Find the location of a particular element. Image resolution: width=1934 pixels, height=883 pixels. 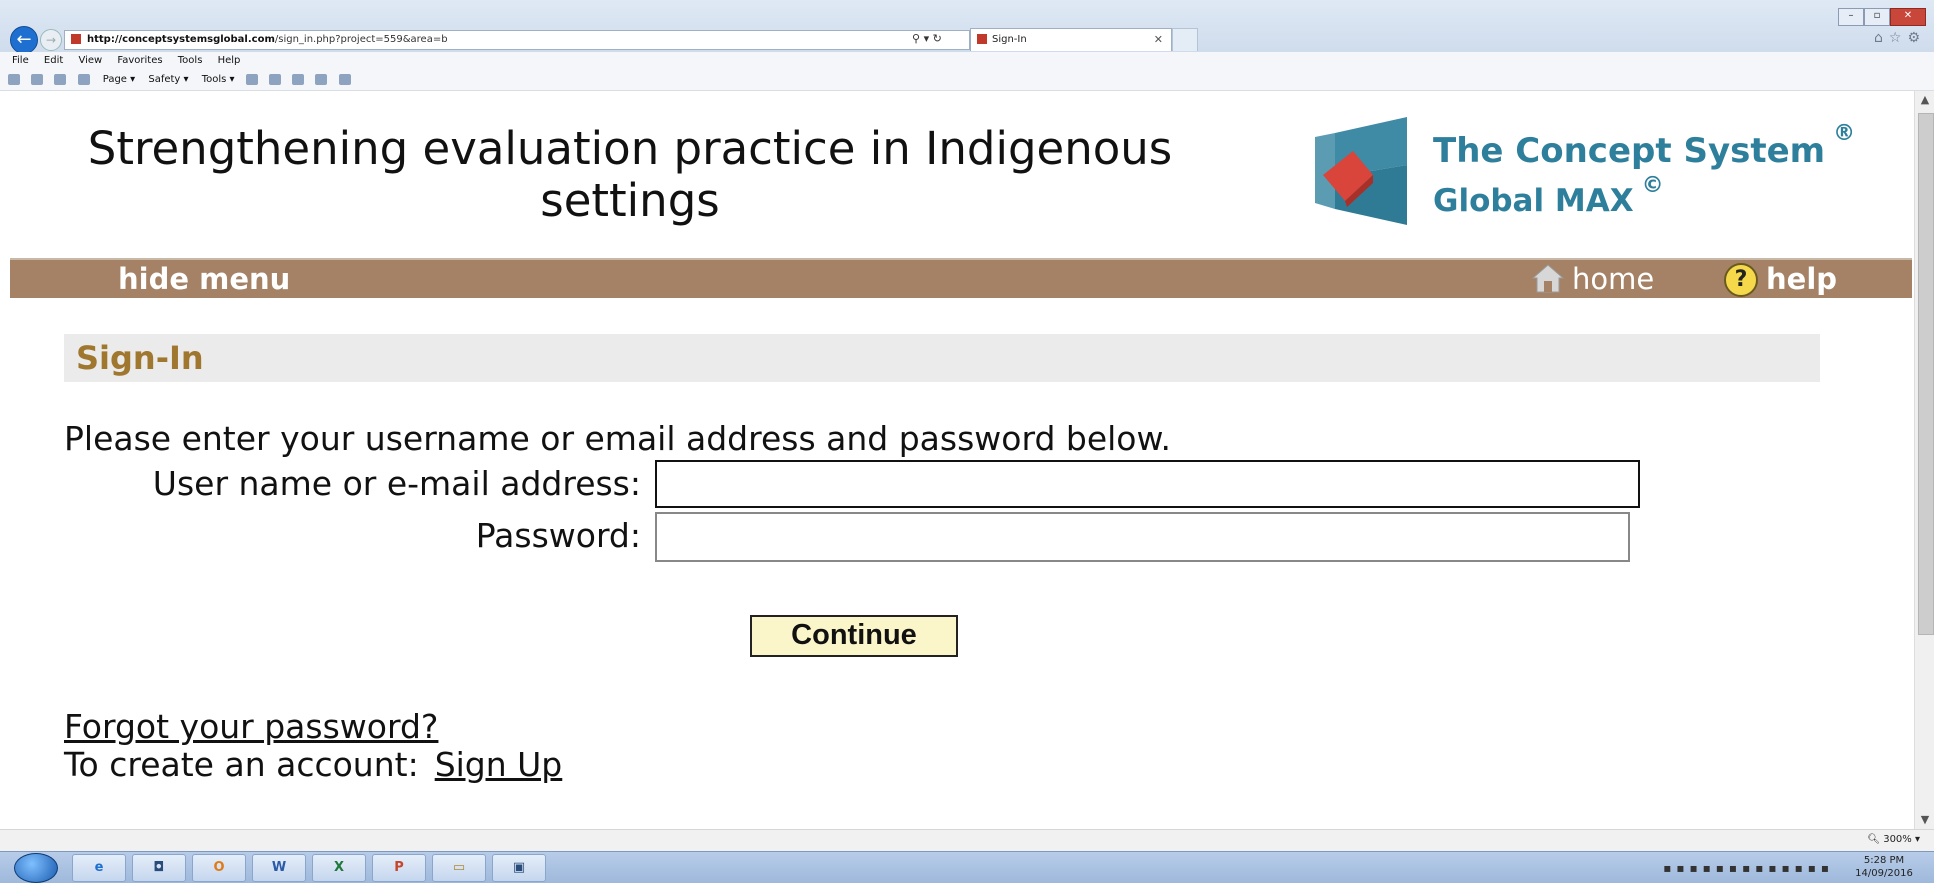

house-icon is located at coordinates (1548, 278).